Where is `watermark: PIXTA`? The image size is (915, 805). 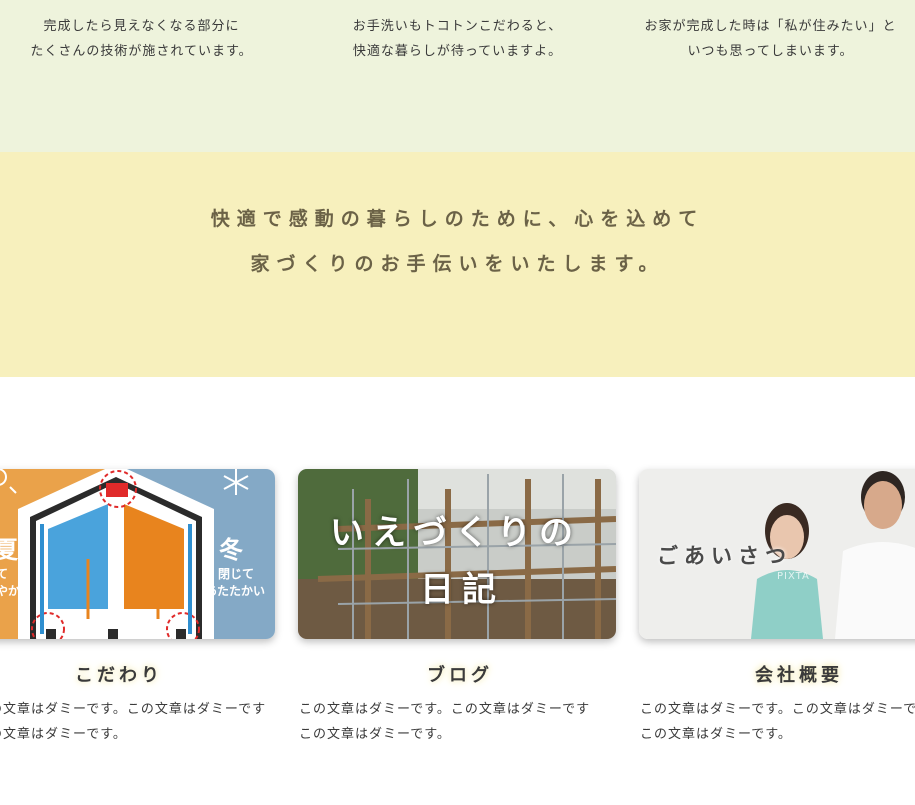 watermark: PIXTA is located at coordinates (793, 576).